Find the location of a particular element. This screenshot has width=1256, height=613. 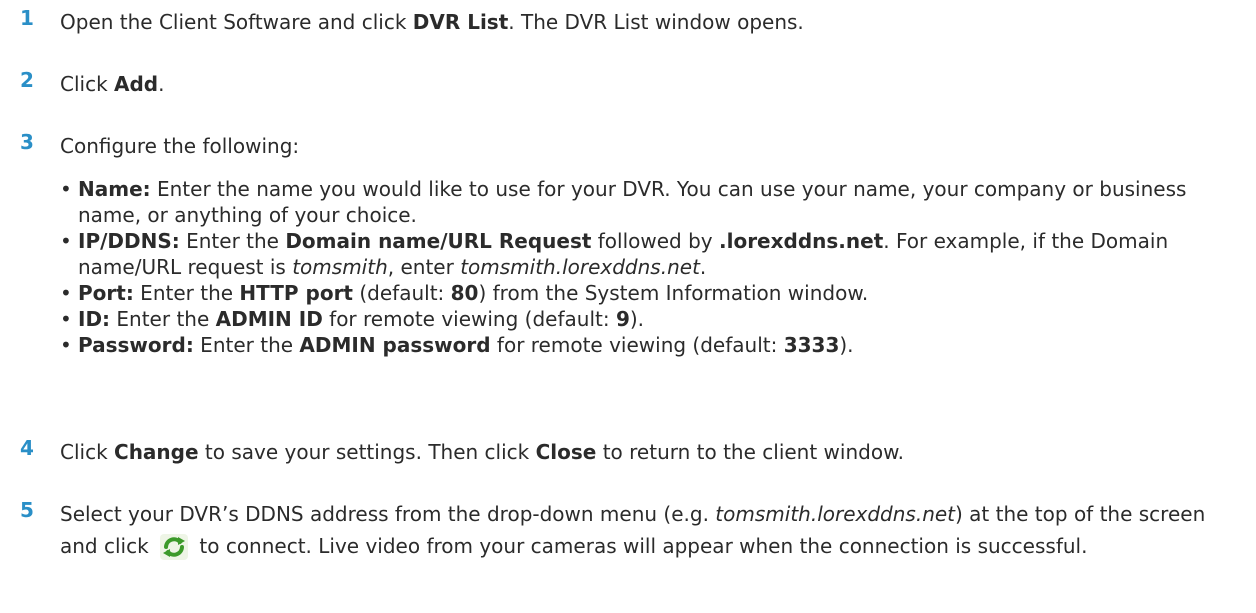

bold-text: Password: is located at coordinates (136, 345).